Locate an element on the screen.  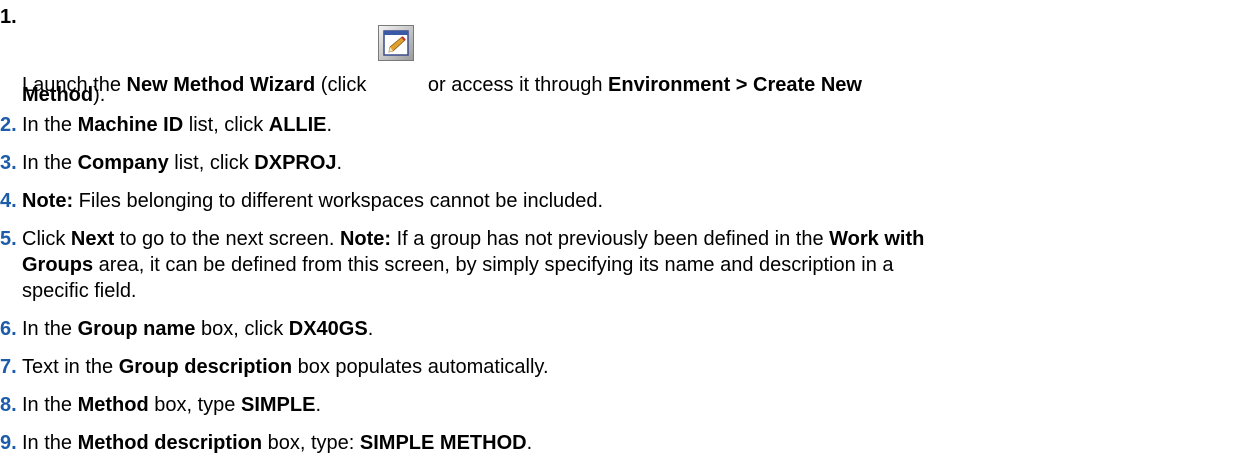
step-text: Click is located at coordinates (46, 239).